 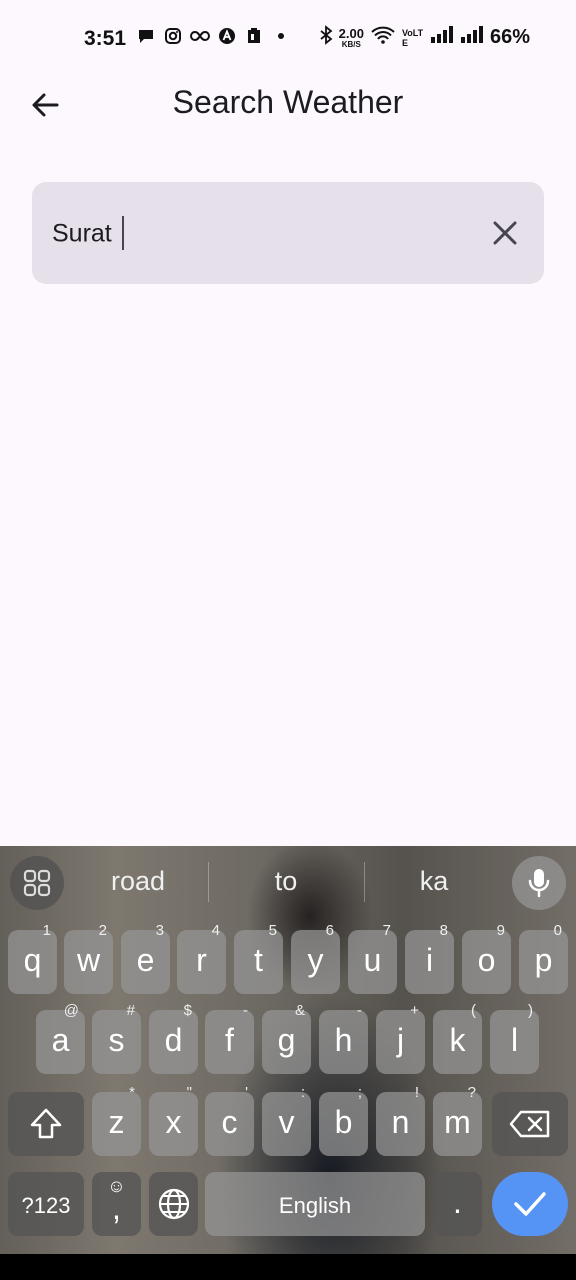 I want to click on key-d: d $, so click(x=173, y=1038).